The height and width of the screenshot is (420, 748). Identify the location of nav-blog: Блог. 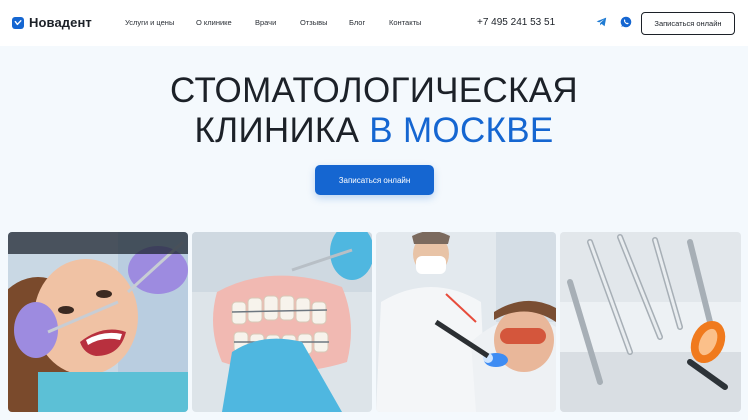
(357, 22).